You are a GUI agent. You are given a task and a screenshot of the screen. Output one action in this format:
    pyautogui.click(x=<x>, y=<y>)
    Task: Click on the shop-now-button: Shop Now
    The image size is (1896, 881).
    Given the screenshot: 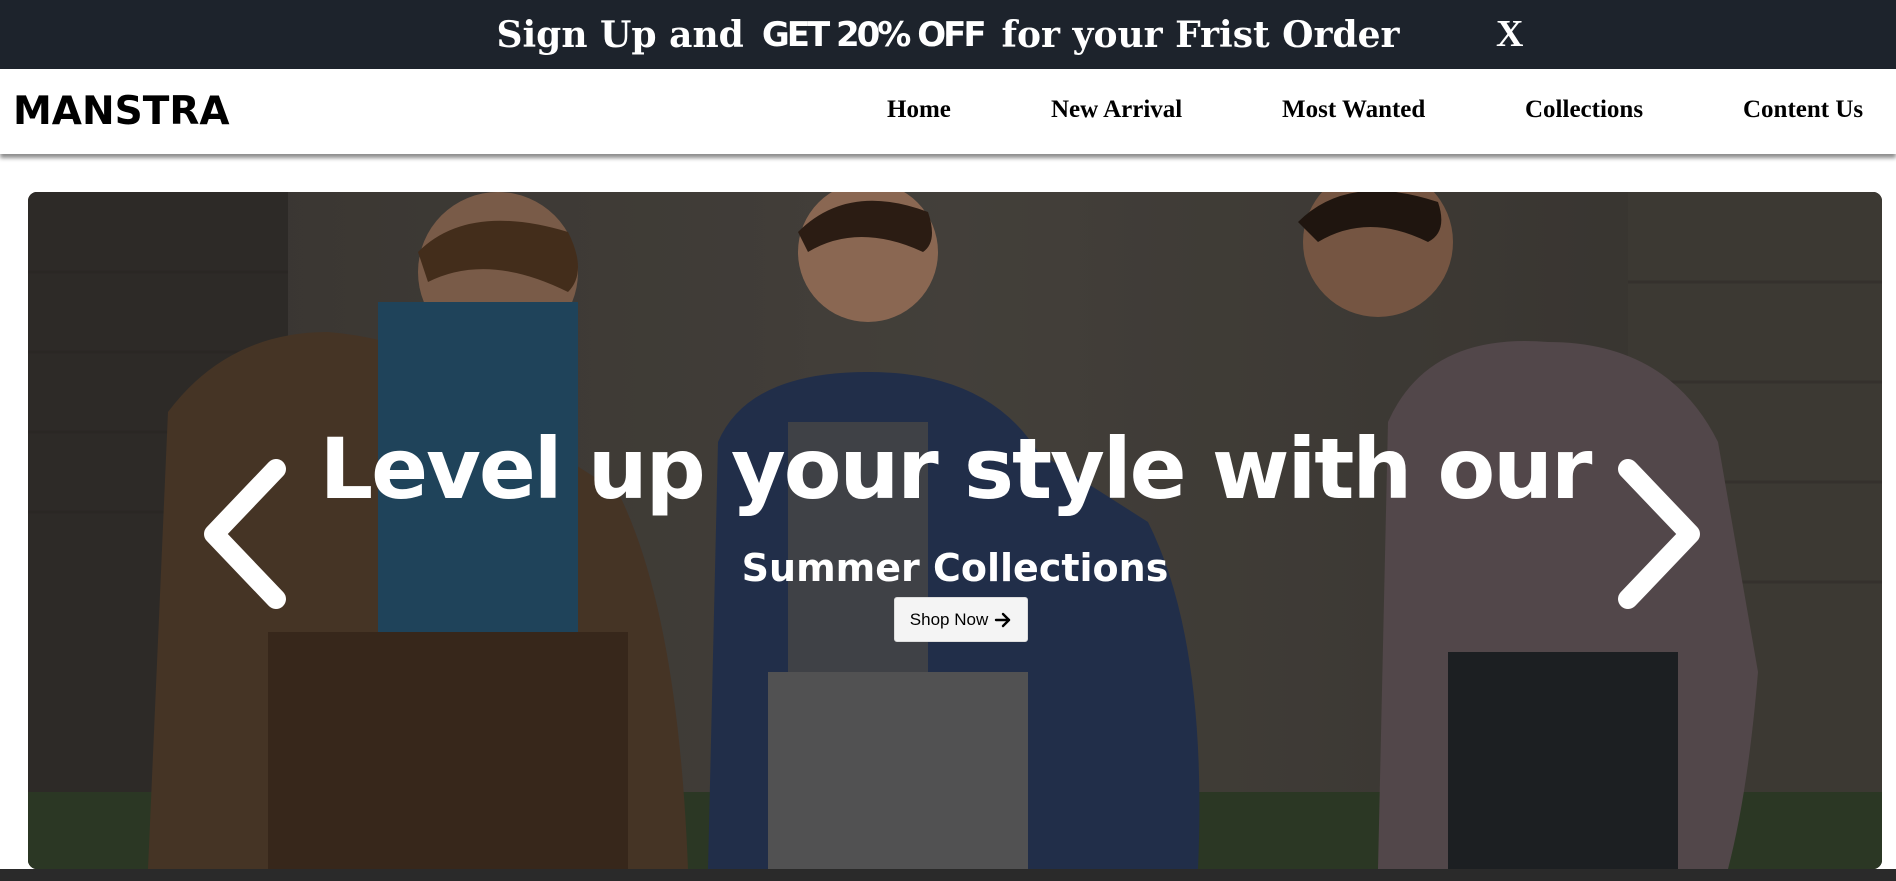 What is the action you would take?
    pyautogui.click(x=961, y=619)
    